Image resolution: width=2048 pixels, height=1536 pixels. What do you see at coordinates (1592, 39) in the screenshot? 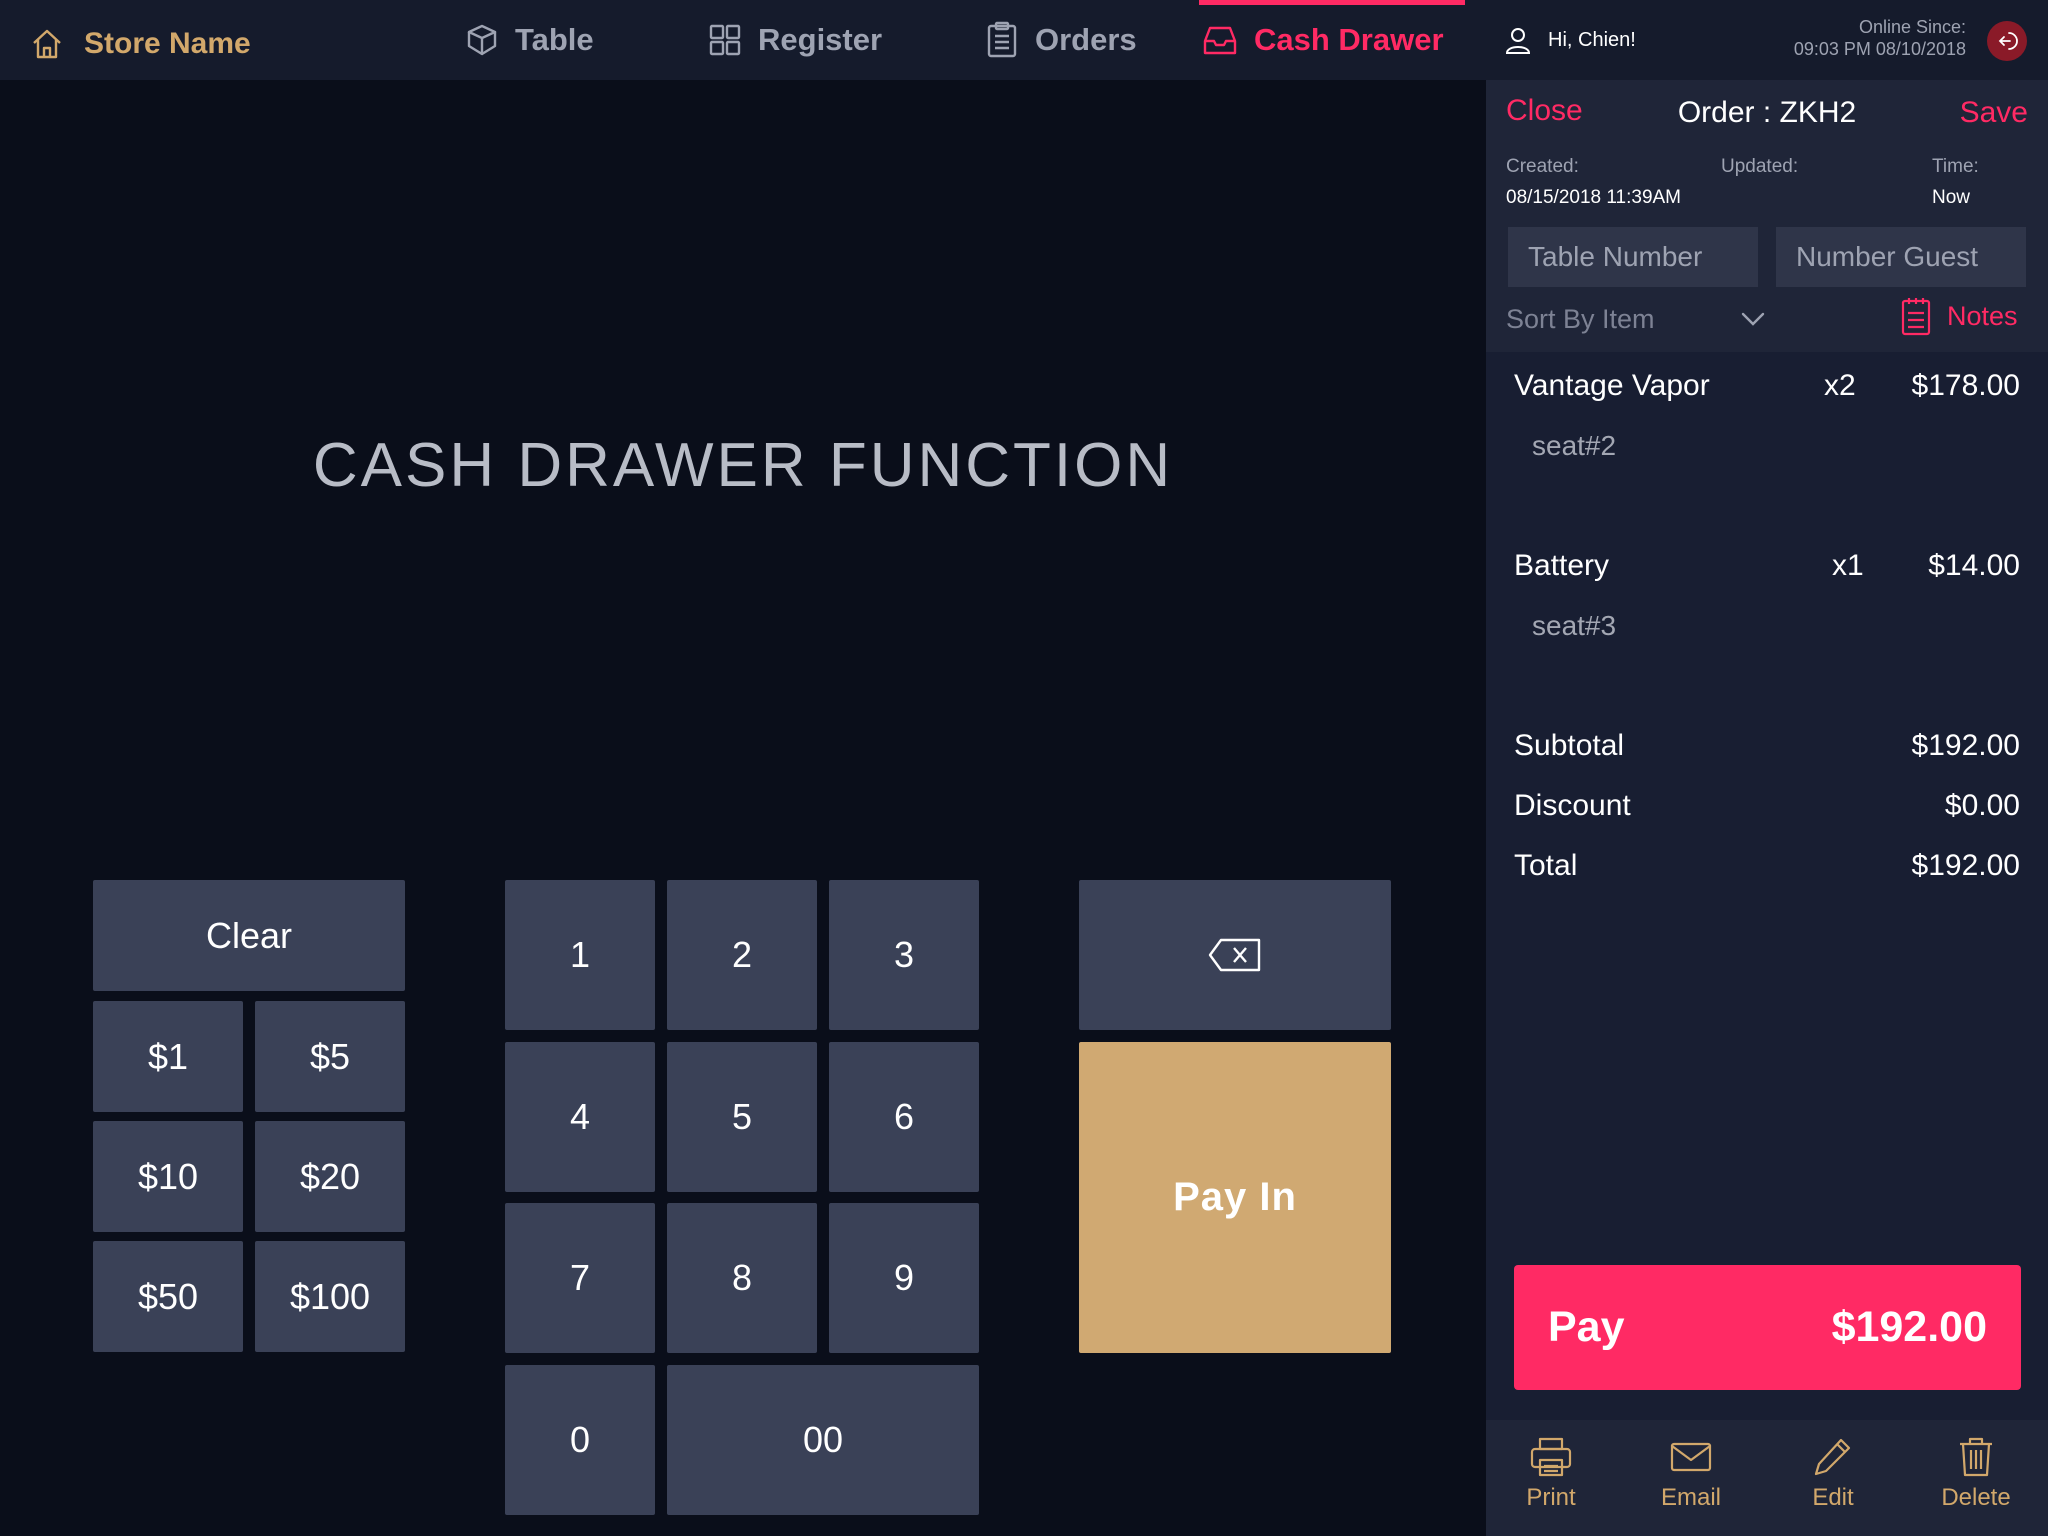
I see `user-greeting: Hi, Chien!` at bounding box center [1592, 39].